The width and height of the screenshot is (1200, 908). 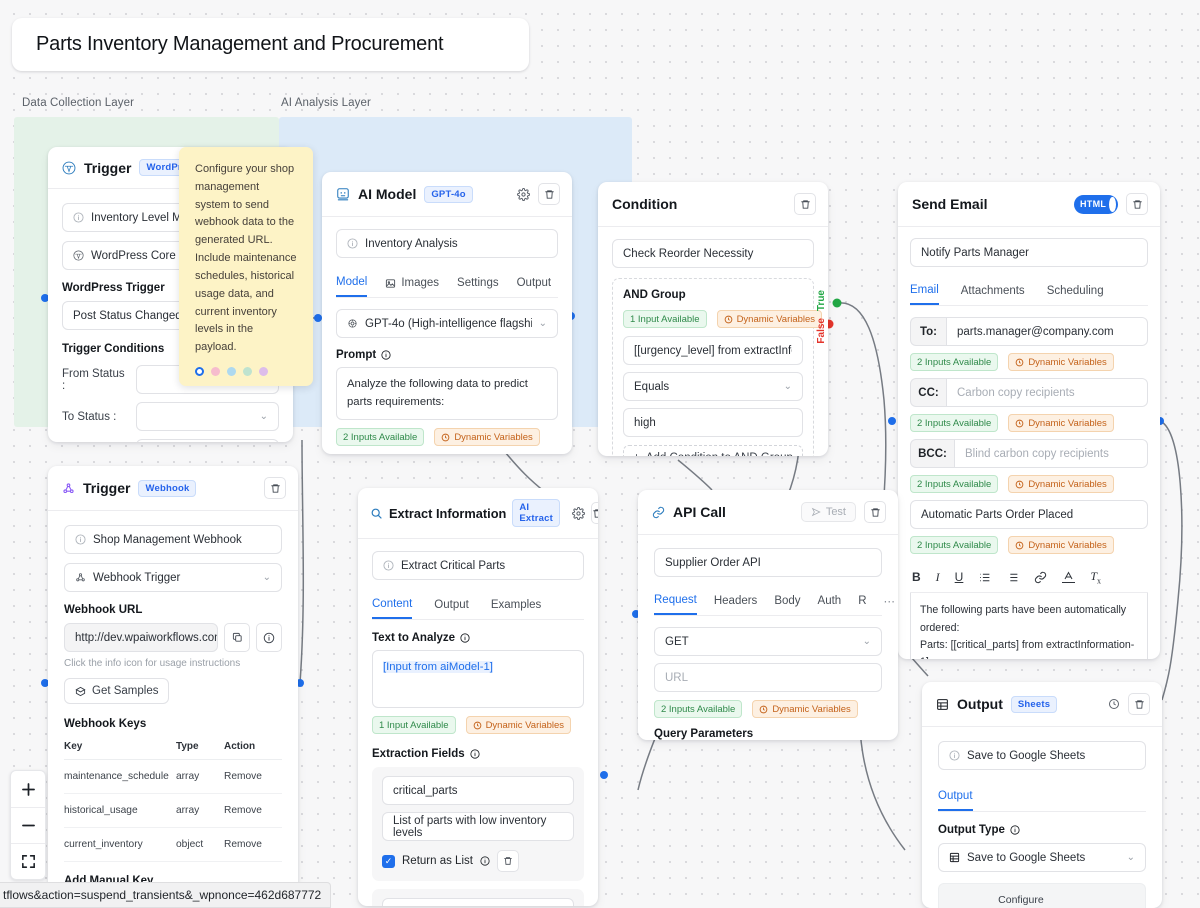 I want to click on delete-field-button, so click(x=507, y=861).